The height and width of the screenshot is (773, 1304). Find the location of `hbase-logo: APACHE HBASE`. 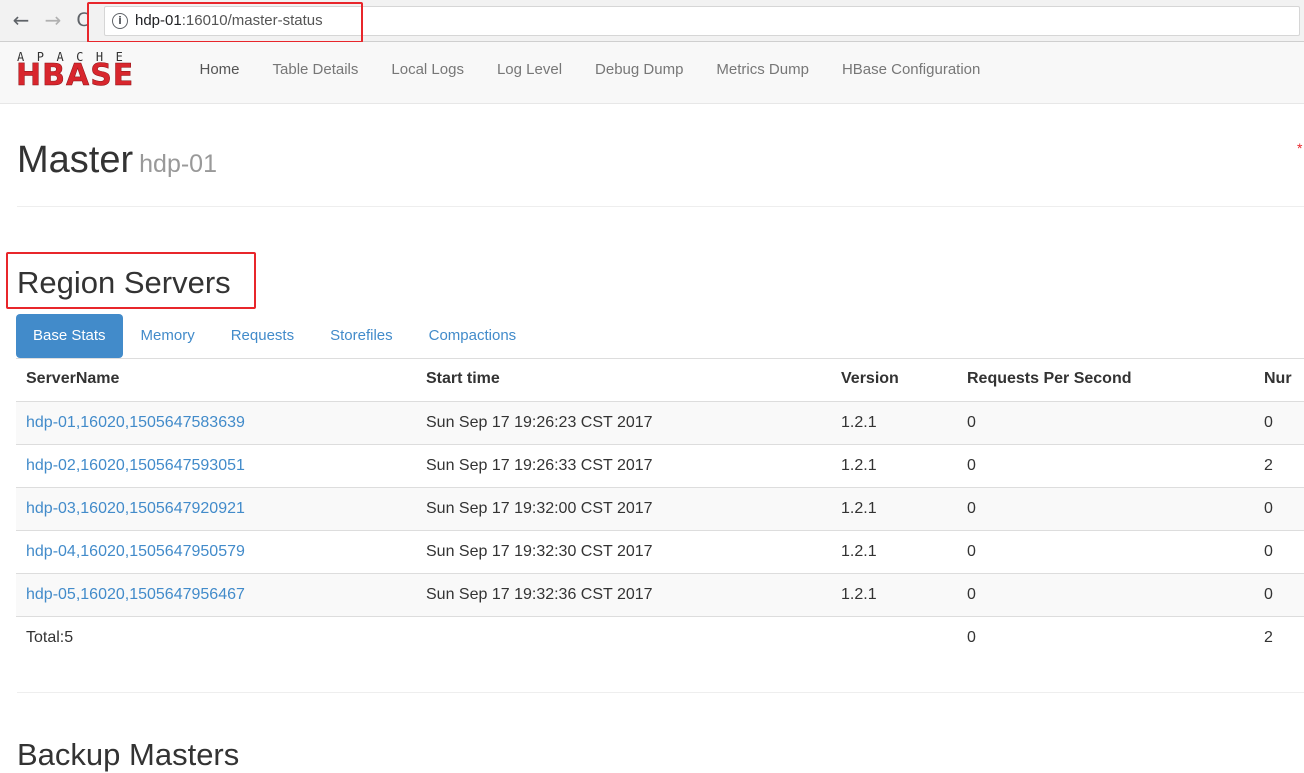

hbase-logo: APACHE HBASE is located at coordinates (92, 71).